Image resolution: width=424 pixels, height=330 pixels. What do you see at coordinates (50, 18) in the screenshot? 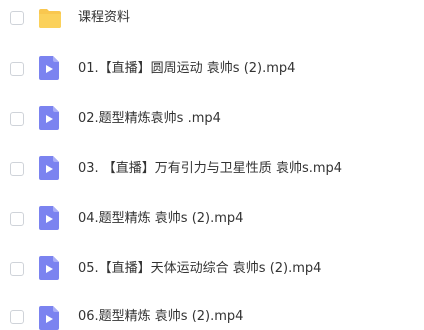
I see `folder-icon` at bounding box center [50, 18].